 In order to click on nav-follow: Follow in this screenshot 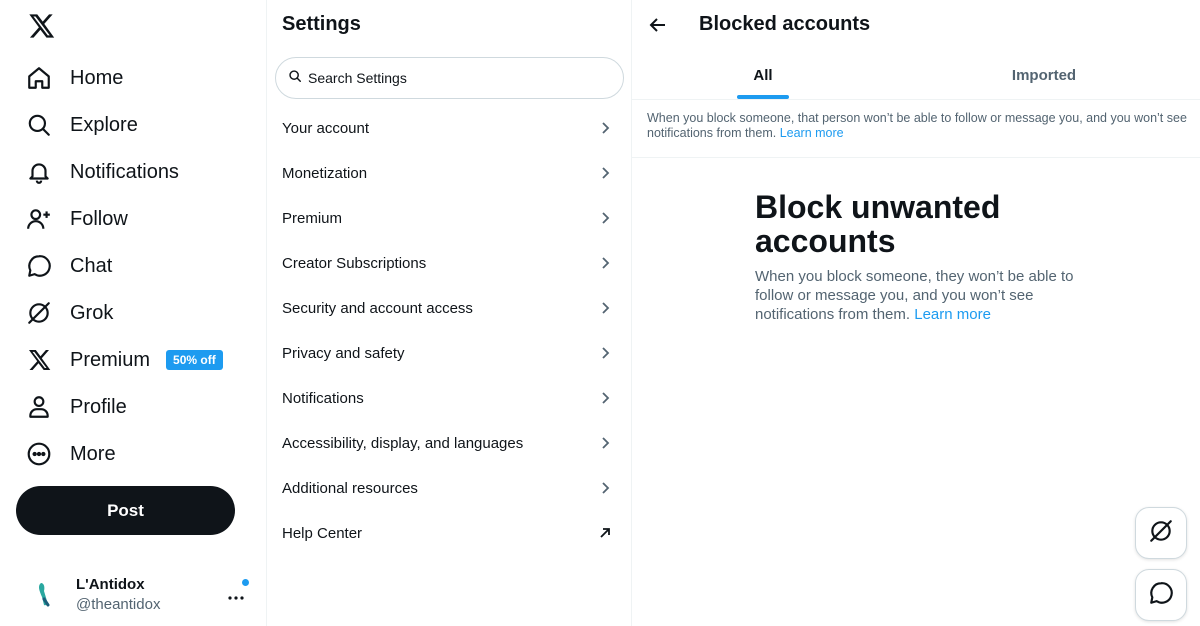, I will do `click(77, 219)`.